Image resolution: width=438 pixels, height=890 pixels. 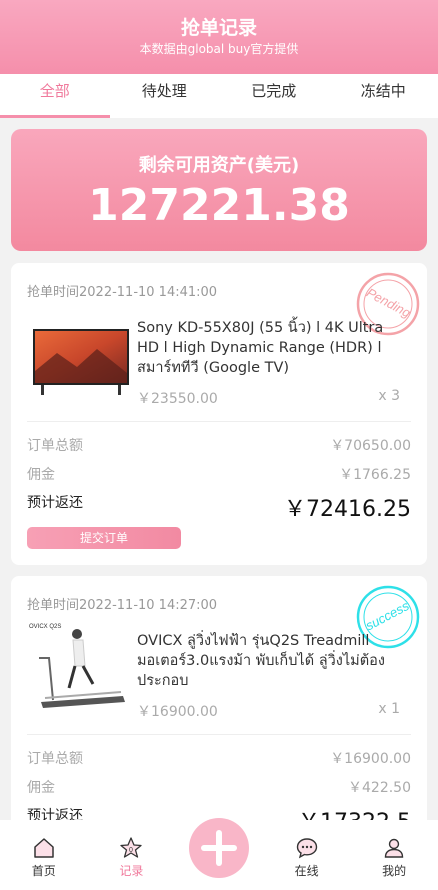 I want to click on plus-icon, so click(x=219, y=848).